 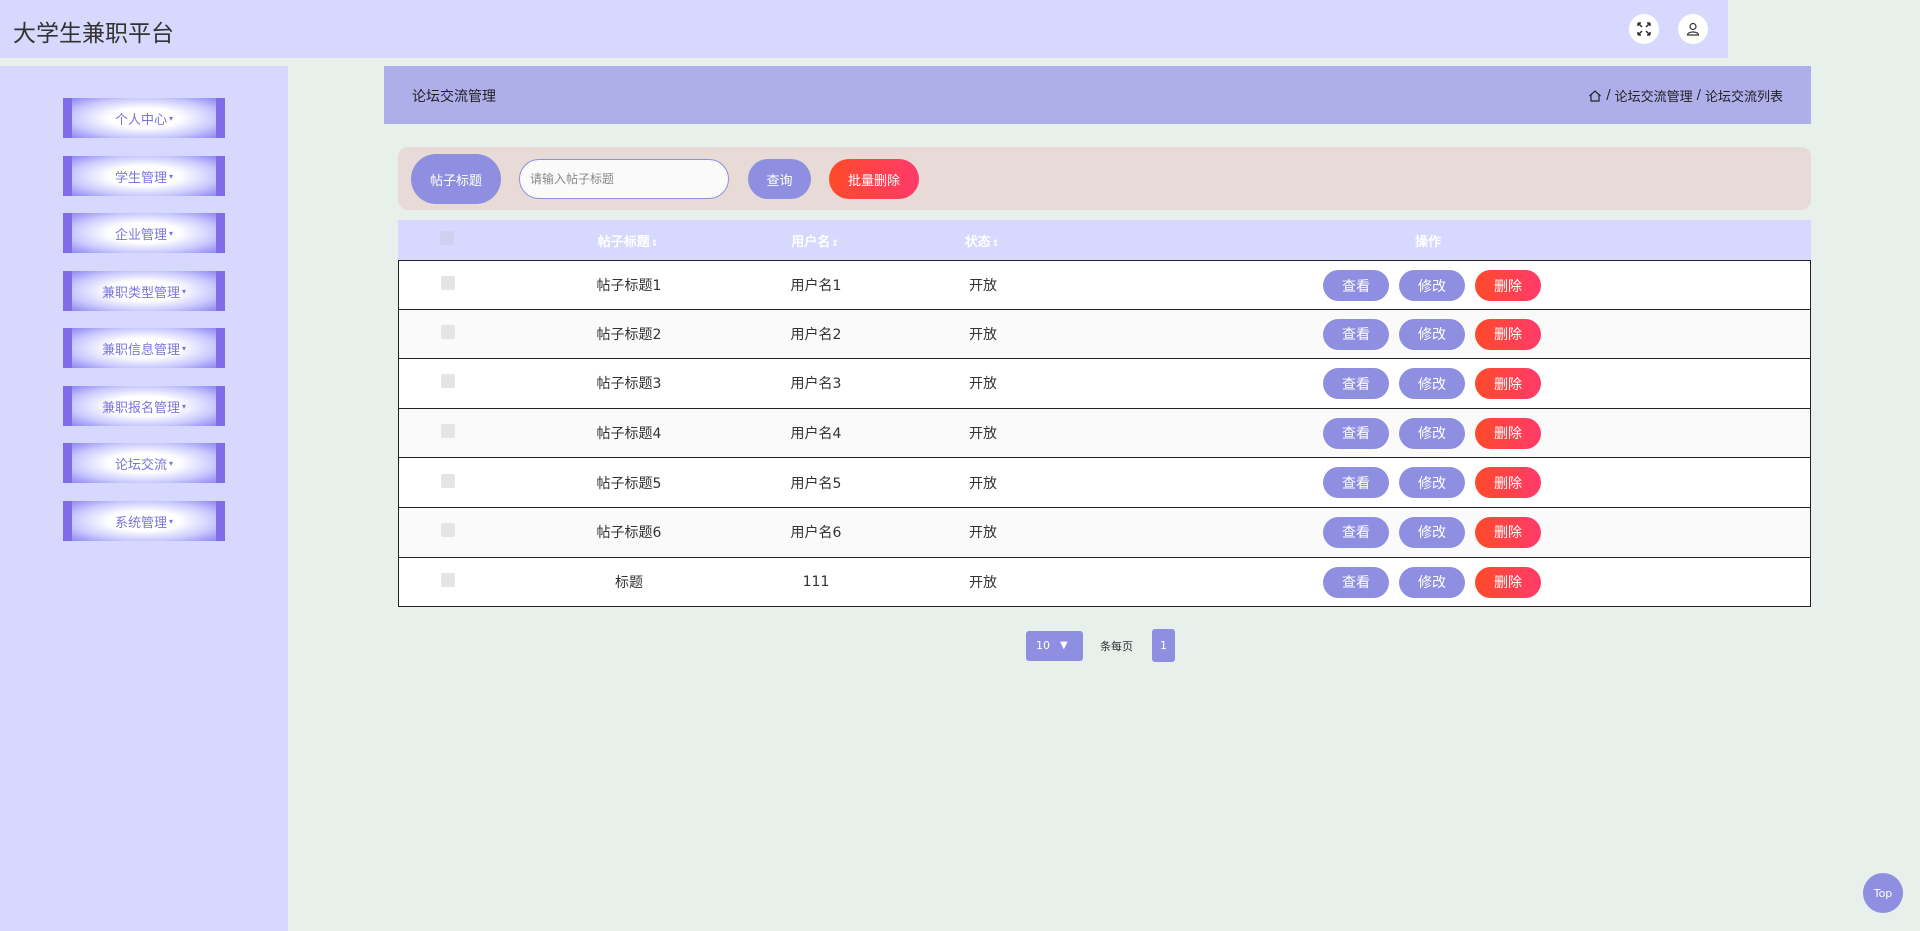 I want to click on cell-title: 帖子标题6, so click(x=629, y=533).